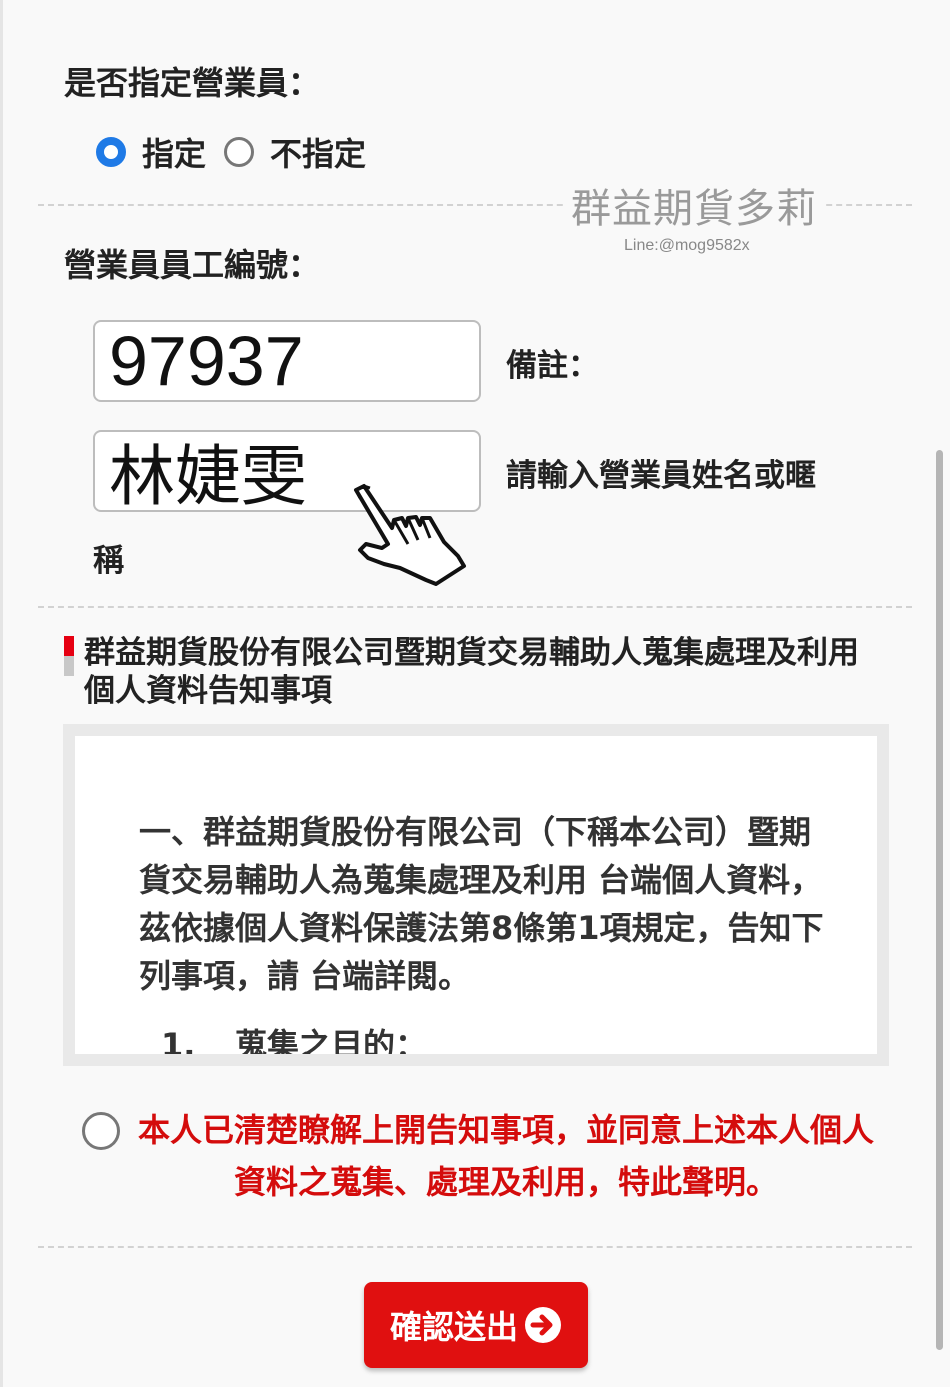 This screenshot has height=1387, width=950. What do you see at coordinates (543, 1325) in the screenshot?
I see `arrow-right-circle-icon` at bounding box center [543, 1325].